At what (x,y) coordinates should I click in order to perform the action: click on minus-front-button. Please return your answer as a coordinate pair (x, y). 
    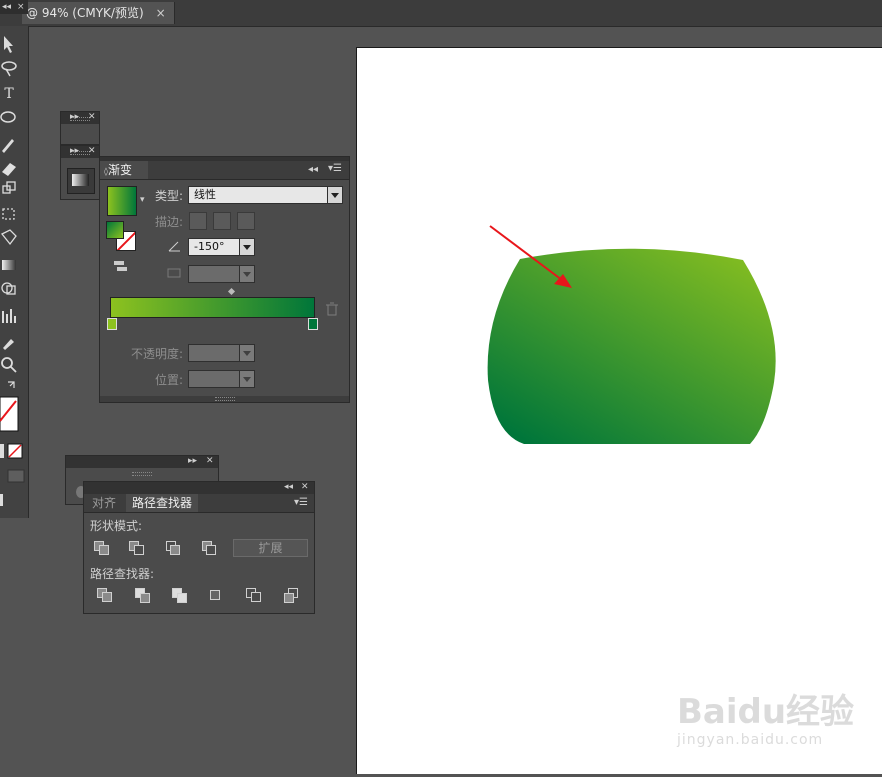
    Looking at the image, I should click on (137, 549).